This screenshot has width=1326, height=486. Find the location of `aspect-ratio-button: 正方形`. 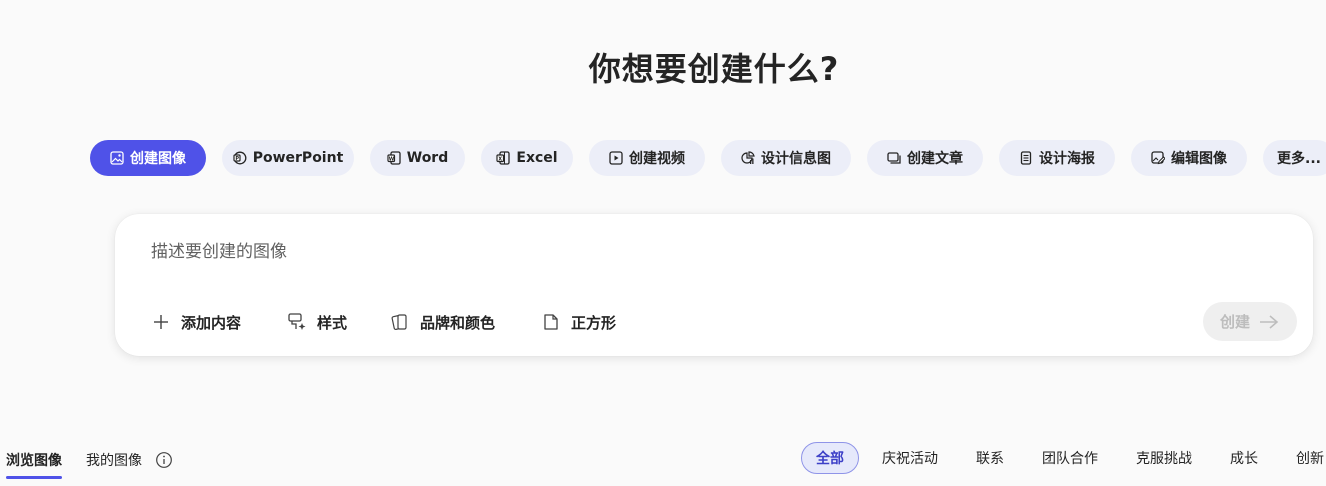

aspect-ratio-button: 正方形 is located at coordinates (578, 322).